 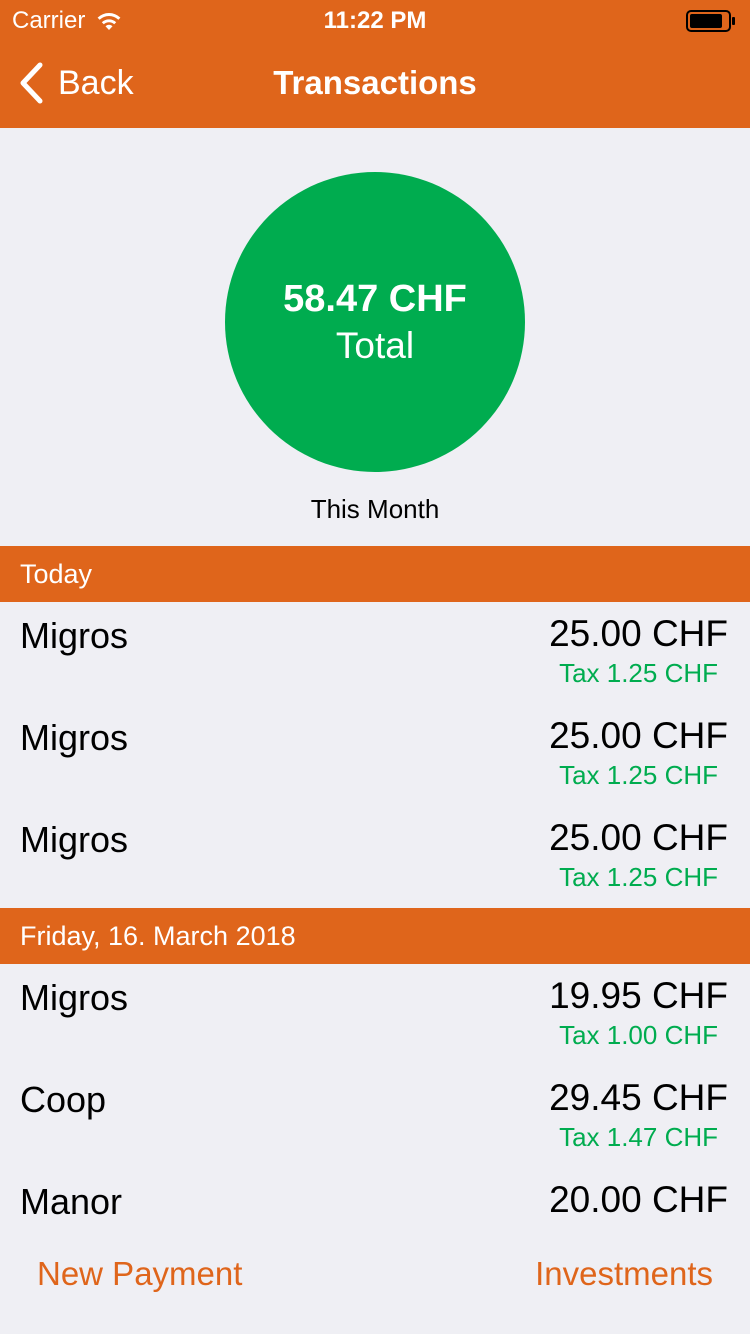 I want to click on total-content: 58.47 CHF Total, so click(x=375, y=323).